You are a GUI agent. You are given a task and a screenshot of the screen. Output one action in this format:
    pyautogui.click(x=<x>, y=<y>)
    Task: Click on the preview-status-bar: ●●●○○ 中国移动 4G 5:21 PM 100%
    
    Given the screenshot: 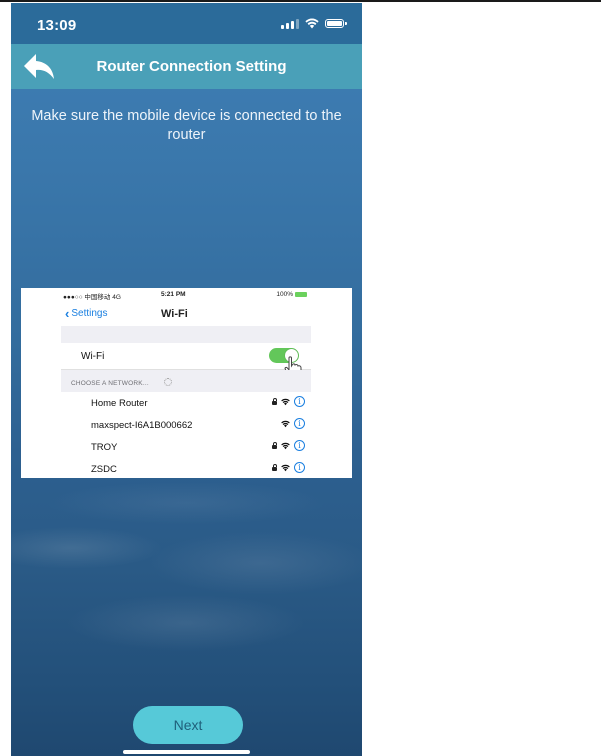 What is the action you would take?
    pyautogui.click(x=186, y=296)
    